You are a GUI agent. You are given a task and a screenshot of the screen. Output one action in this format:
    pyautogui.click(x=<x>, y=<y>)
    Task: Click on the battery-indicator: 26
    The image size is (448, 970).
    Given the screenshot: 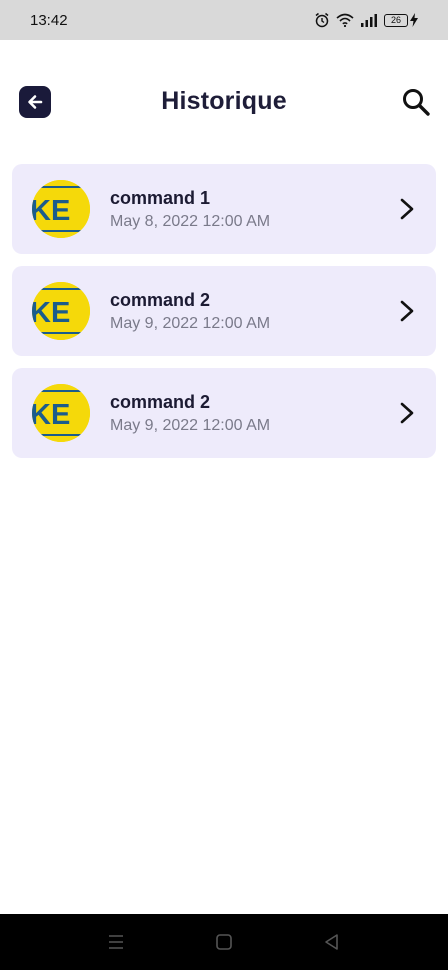 What is the action you would take?
    pyautogui.click(x=401, y=20)
    